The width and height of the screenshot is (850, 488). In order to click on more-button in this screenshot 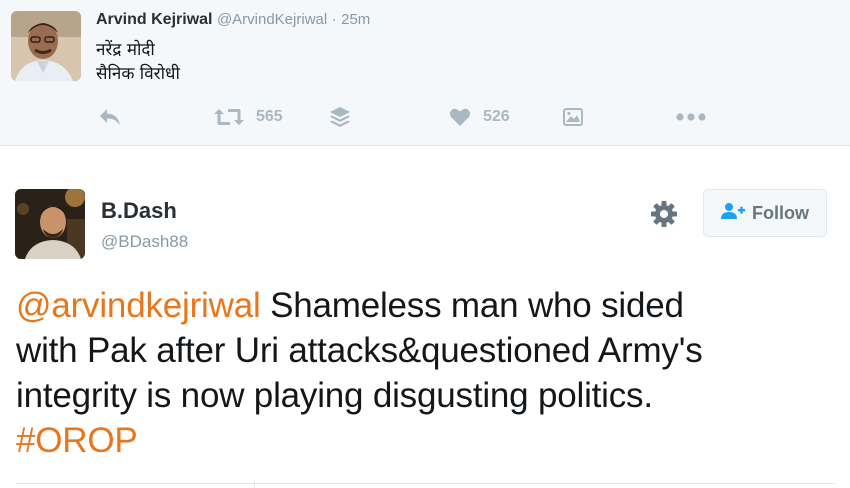, I will do `click(691, 117)`.